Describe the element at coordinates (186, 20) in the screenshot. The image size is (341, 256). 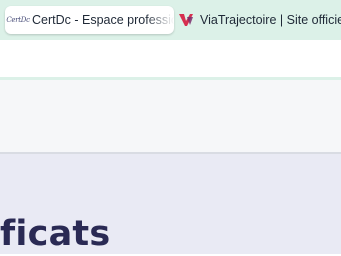
I see `viatrajectoire-logo-icon` at that location.